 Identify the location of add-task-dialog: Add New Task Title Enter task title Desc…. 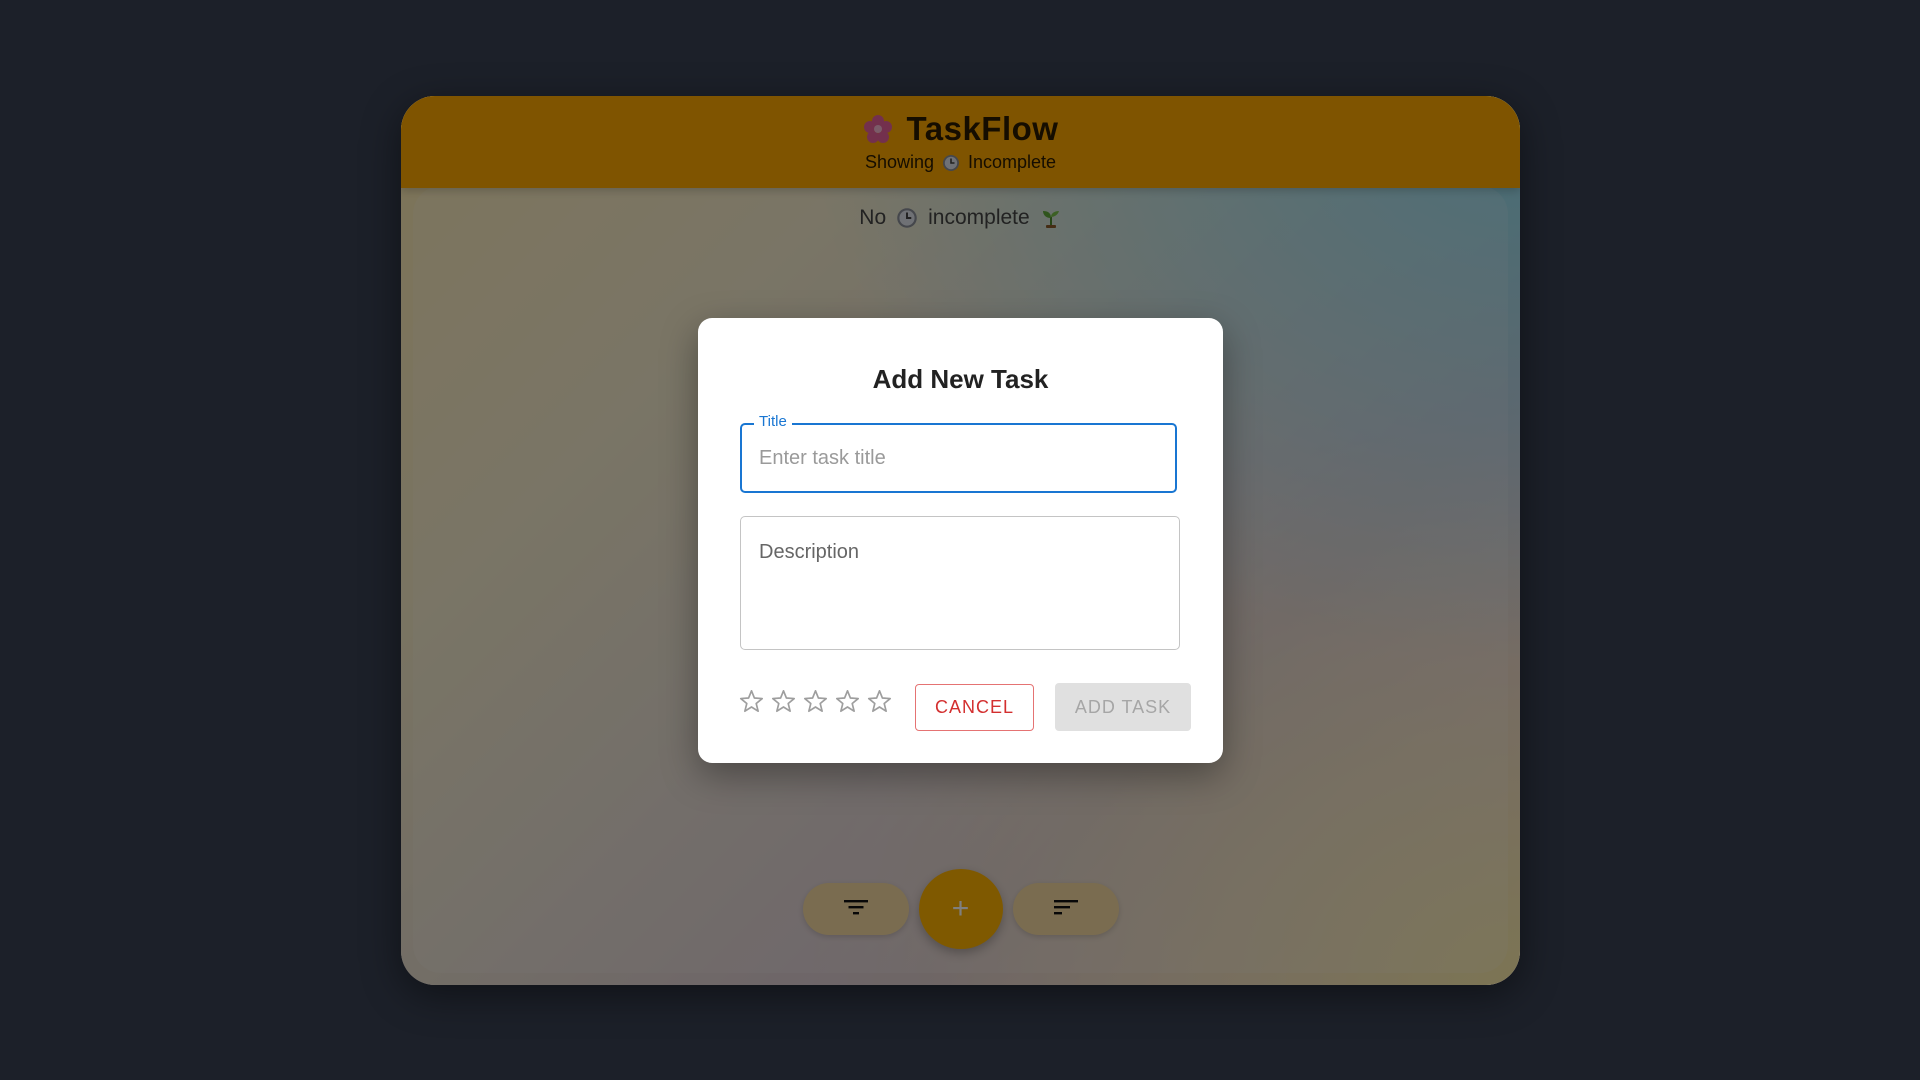
(960, 540).